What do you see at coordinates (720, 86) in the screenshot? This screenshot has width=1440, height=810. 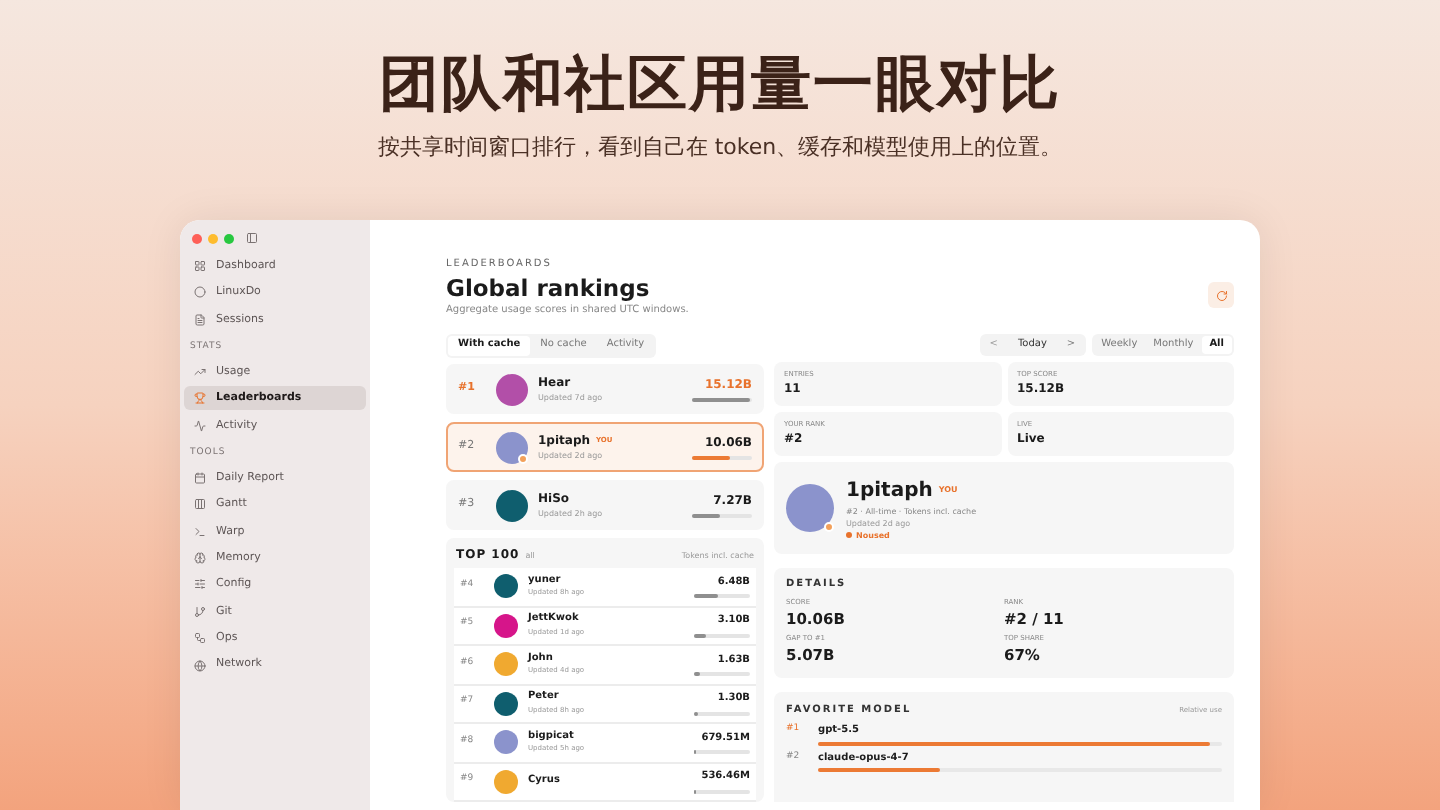 I see `headline: 团队和社区用量一眼对比` at bounding box center [720, 86].